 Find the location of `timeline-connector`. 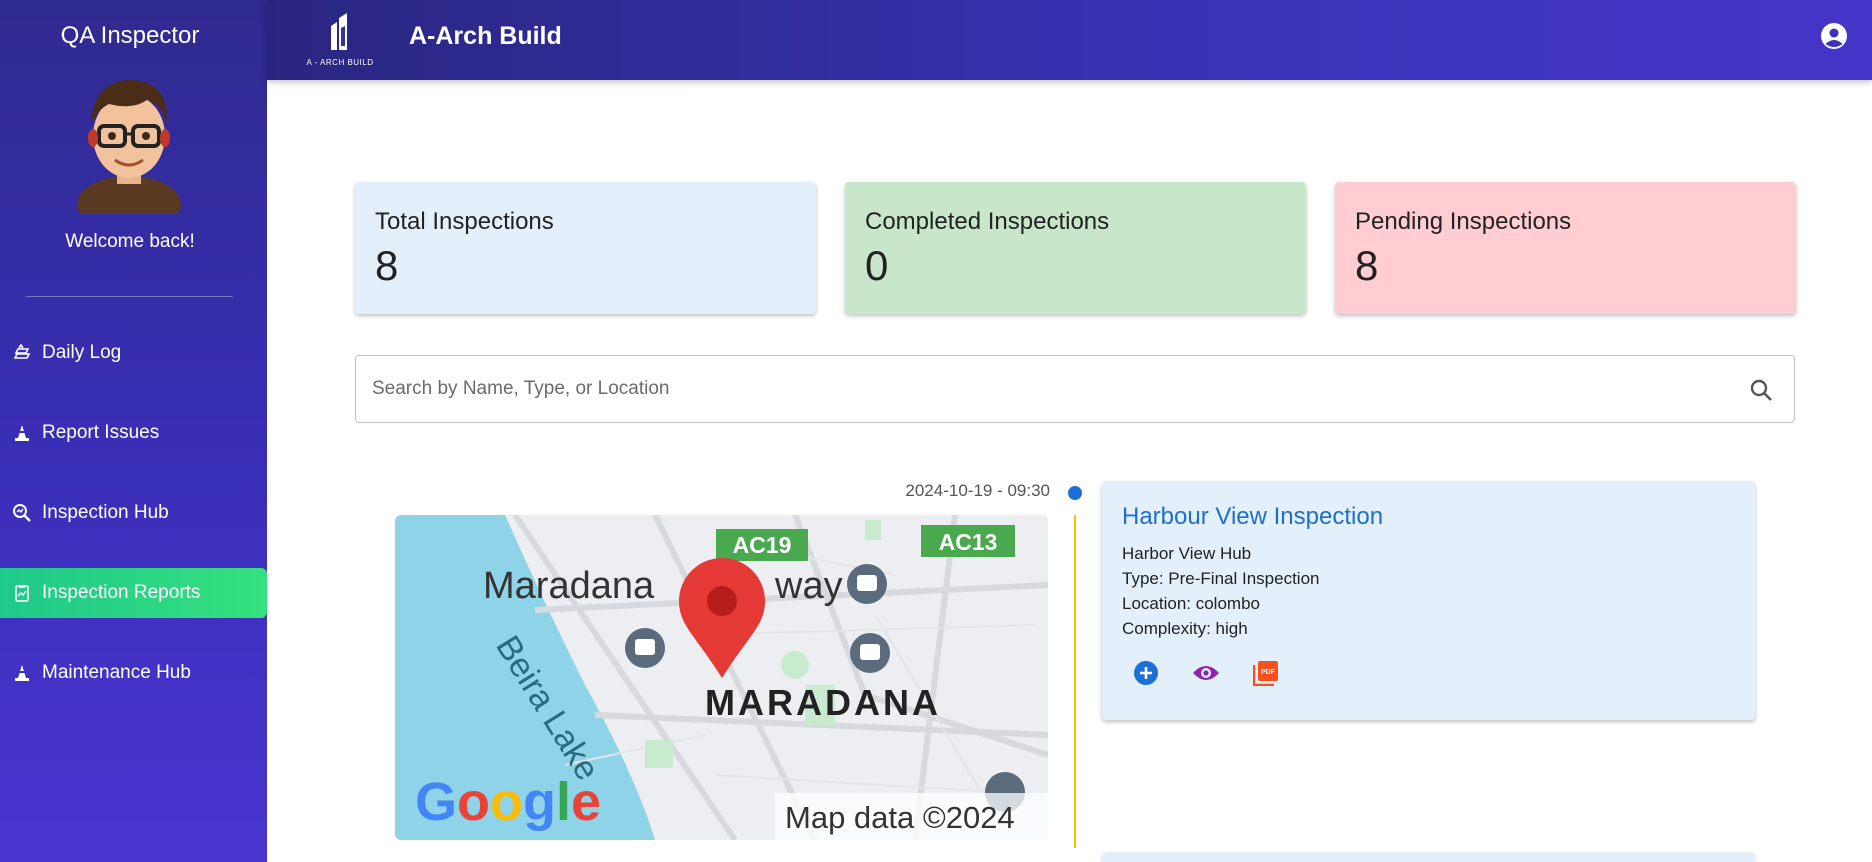

timeline-connector is located at coordinates (1075, 681).